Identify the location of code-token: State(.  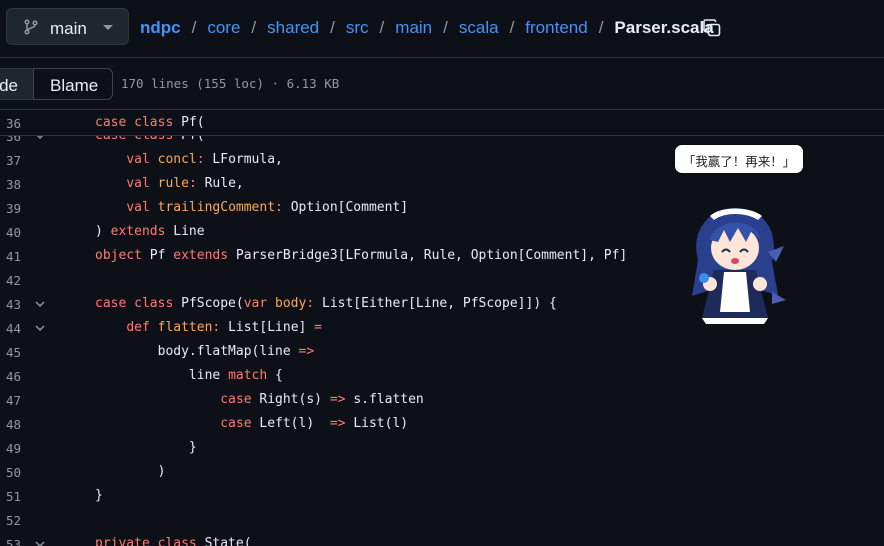
(228, 541).